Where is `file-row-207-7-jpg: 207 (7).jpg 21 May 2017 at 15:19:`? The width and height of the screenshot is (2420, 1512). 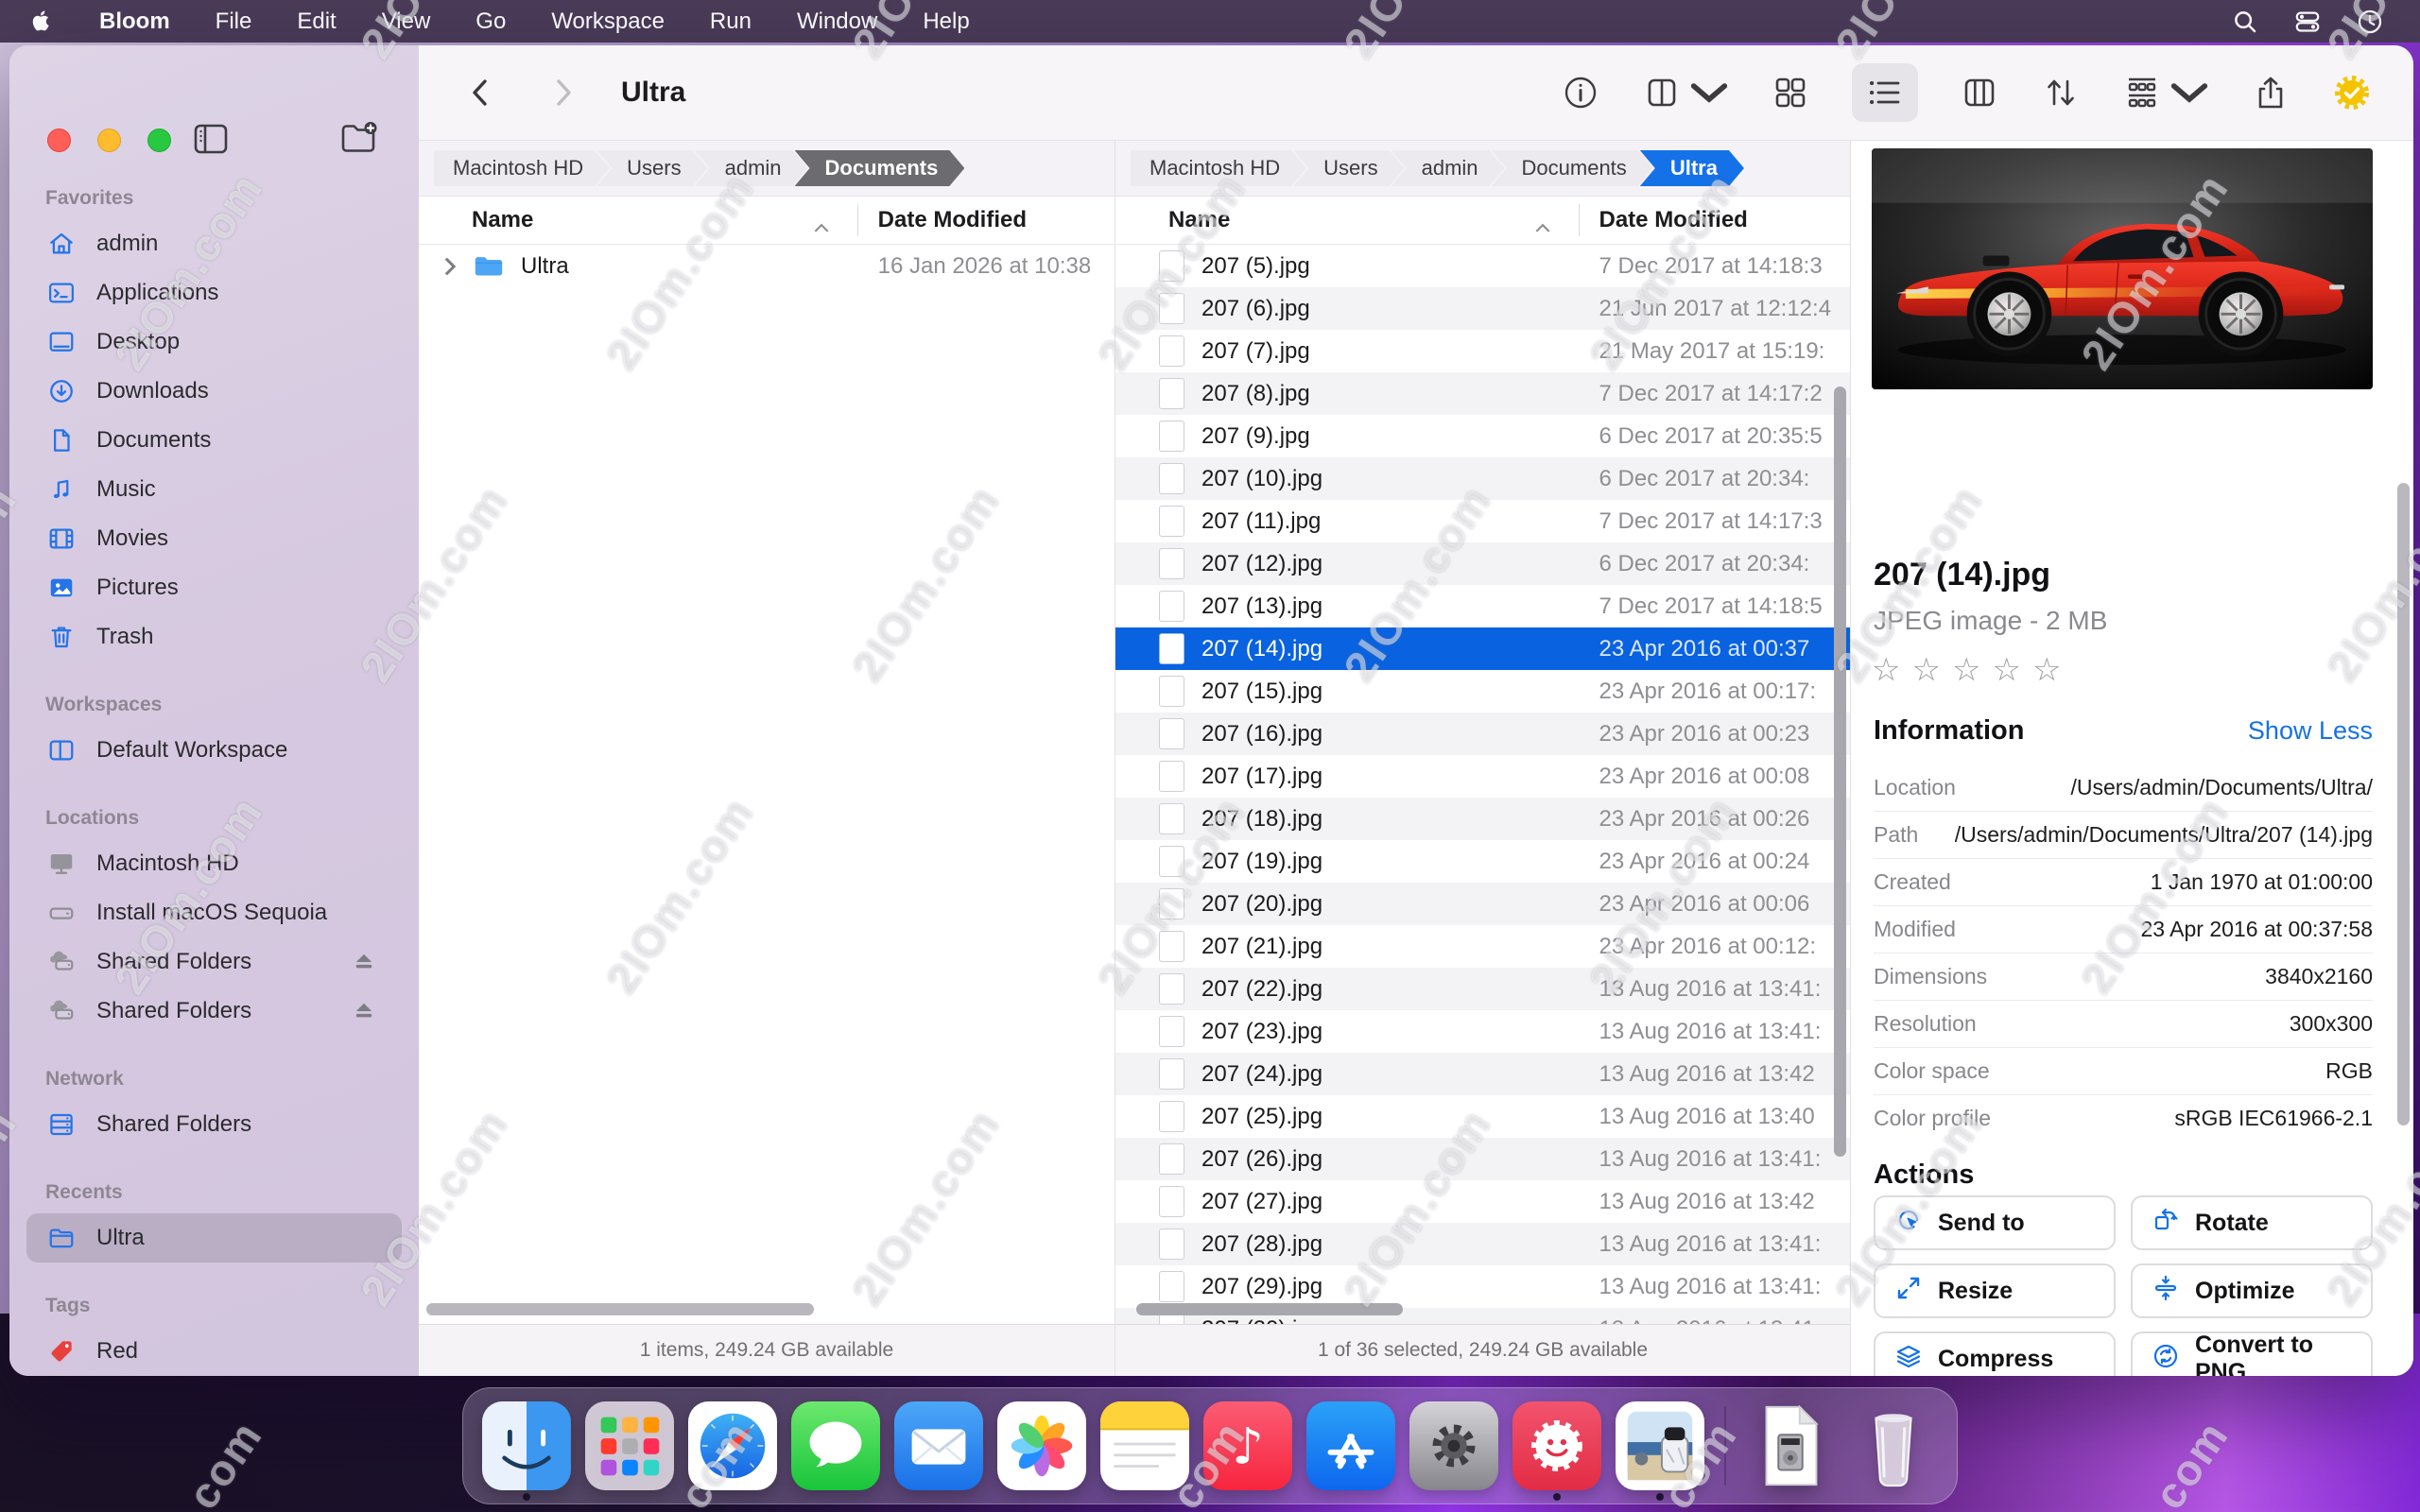 file-row-207-7-jpg: 207 (7).jpg 21 May 2017 at 15:19: is located at coordinates (1482, 351).